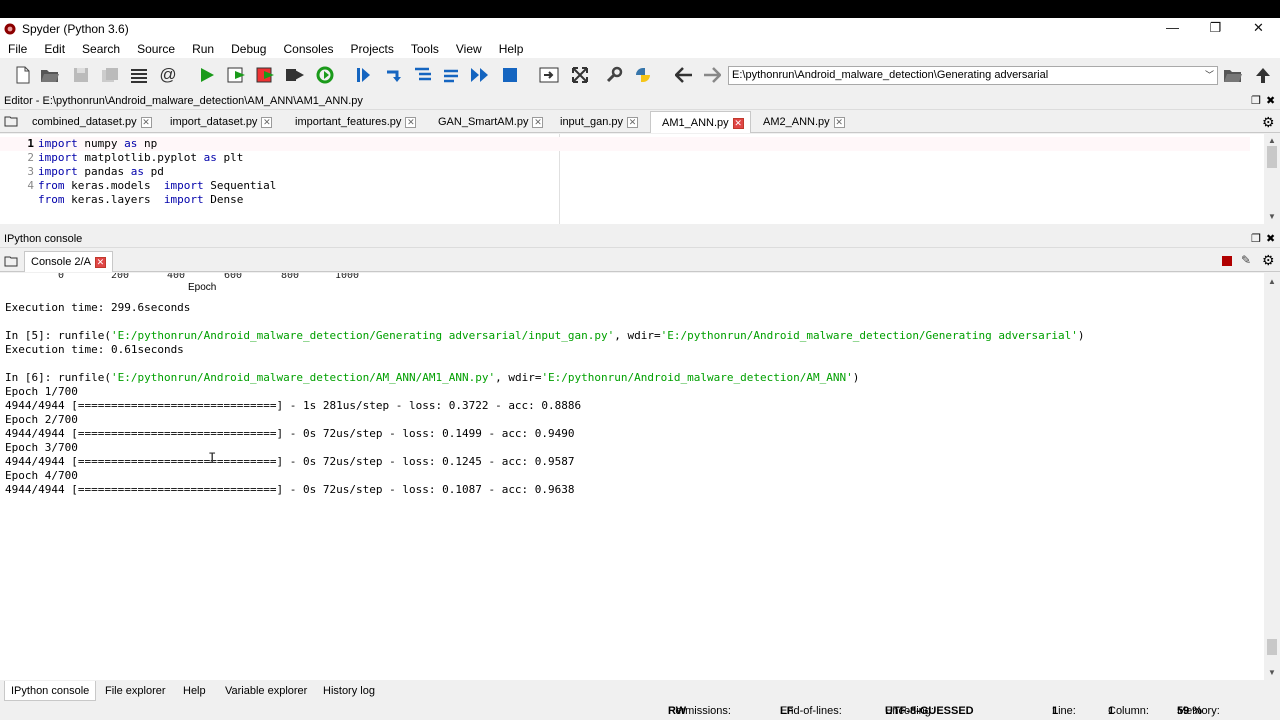 This screenshot has width=1280, height=720. What do you see at coordinates (480, 75) in the screenshot?
I see `continue-icon` at bounding box center [480, 75].